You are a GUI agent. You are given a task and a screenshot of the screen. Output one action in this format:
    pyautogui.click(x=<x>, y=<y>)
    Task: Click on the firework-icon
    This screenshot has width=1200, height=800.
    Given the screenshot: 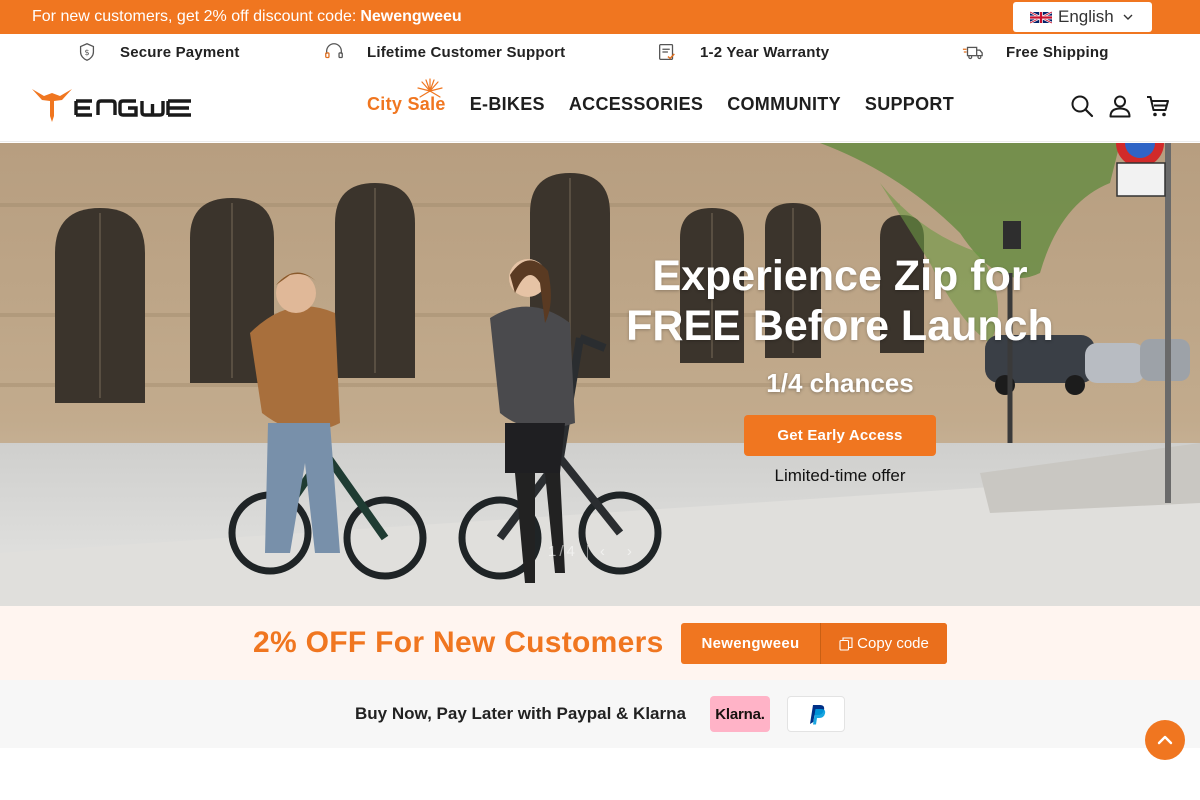 What is the action you would take?
    pyautogui.click(x=430, y=88)
    